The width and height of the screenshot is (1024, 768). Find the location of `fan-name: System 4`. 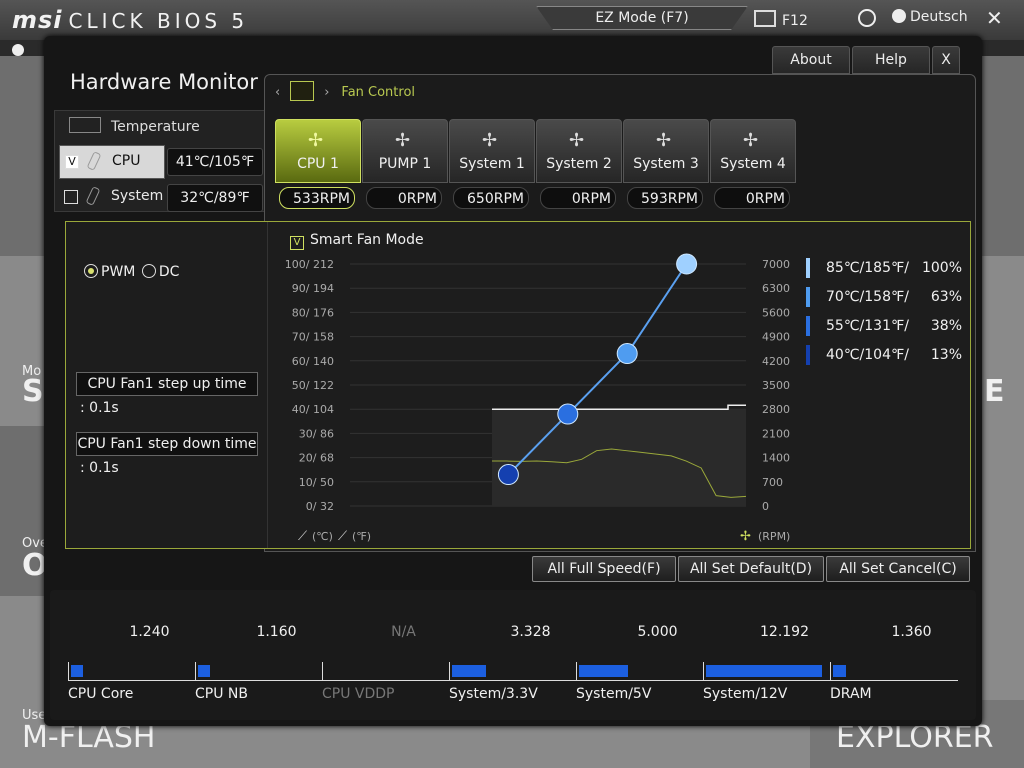

fan-name: System 4 is located at coordinates (753, 164).